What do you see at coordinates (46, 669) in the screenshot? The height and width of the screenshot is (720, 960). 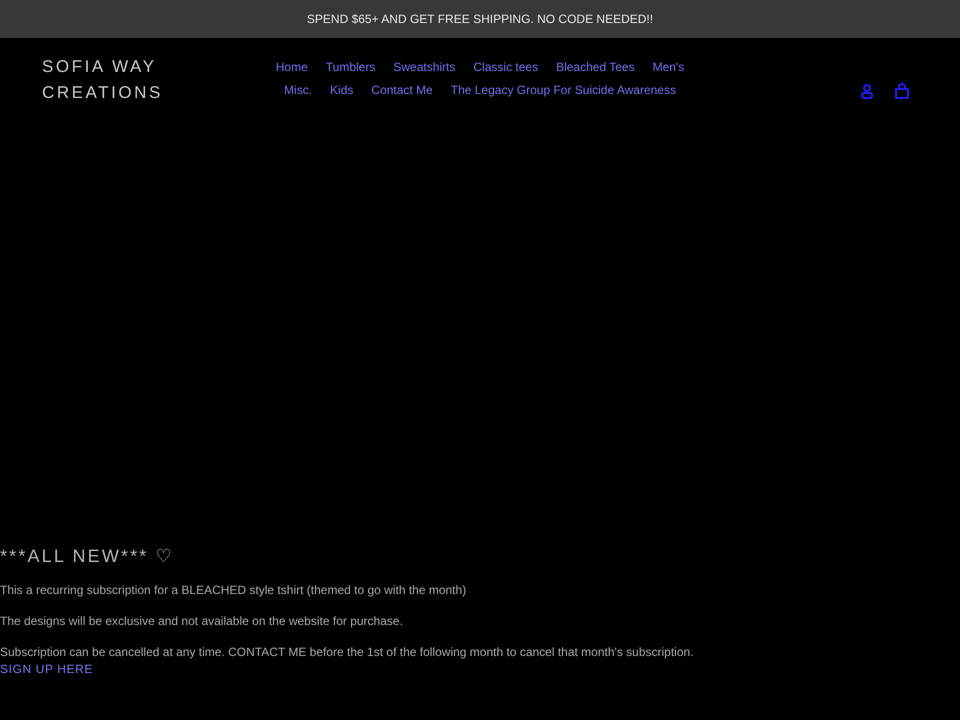 I see `sign-up-link: SIGN UP HERE` at bounding box center [46, 669].